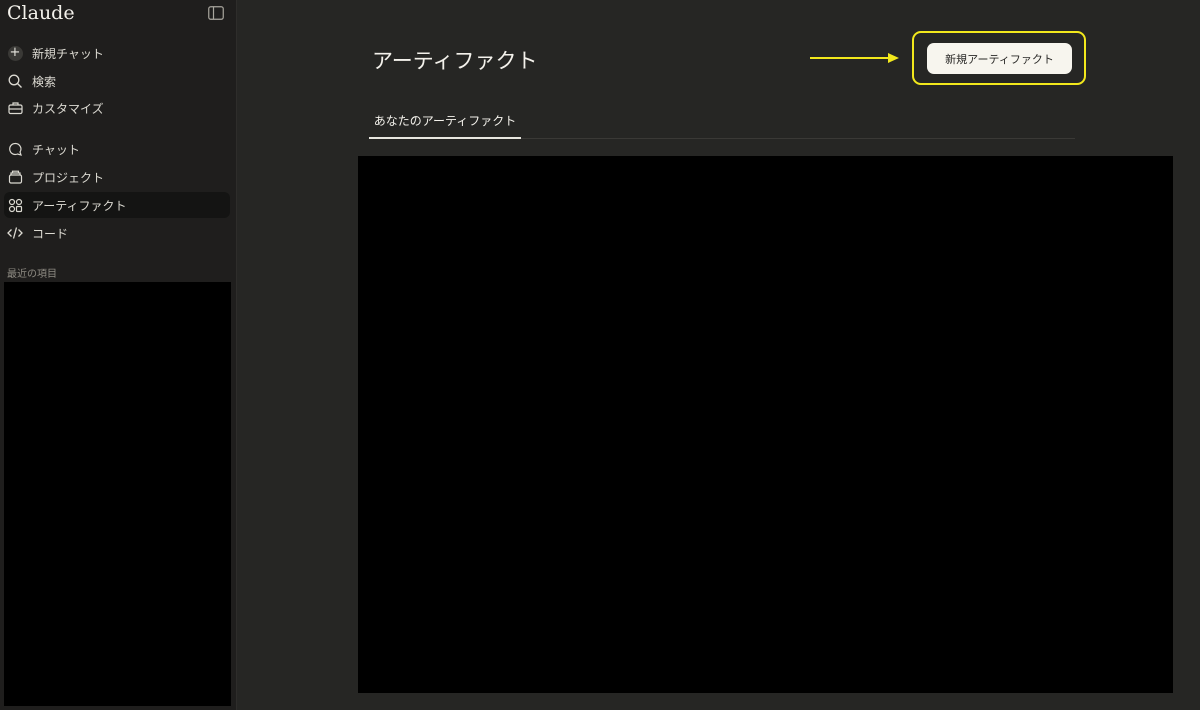 The image size is (1200, 710). Describe the element at coordinates (15, 149) in the screenshot. I see `chat-bubble-icon` at that location.